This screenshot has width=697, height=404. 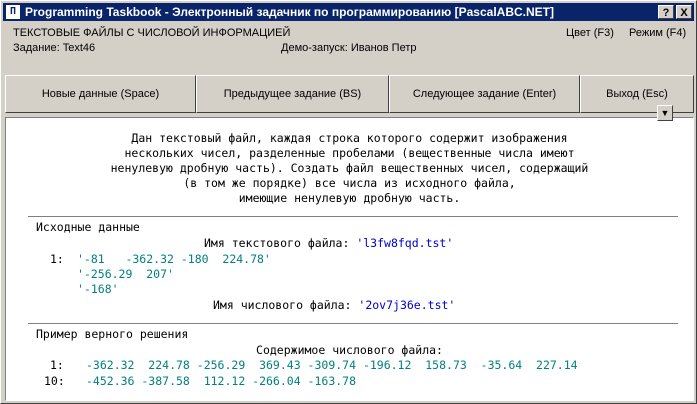 I want to click on file-line: '-168', so click(x=98, y=289).